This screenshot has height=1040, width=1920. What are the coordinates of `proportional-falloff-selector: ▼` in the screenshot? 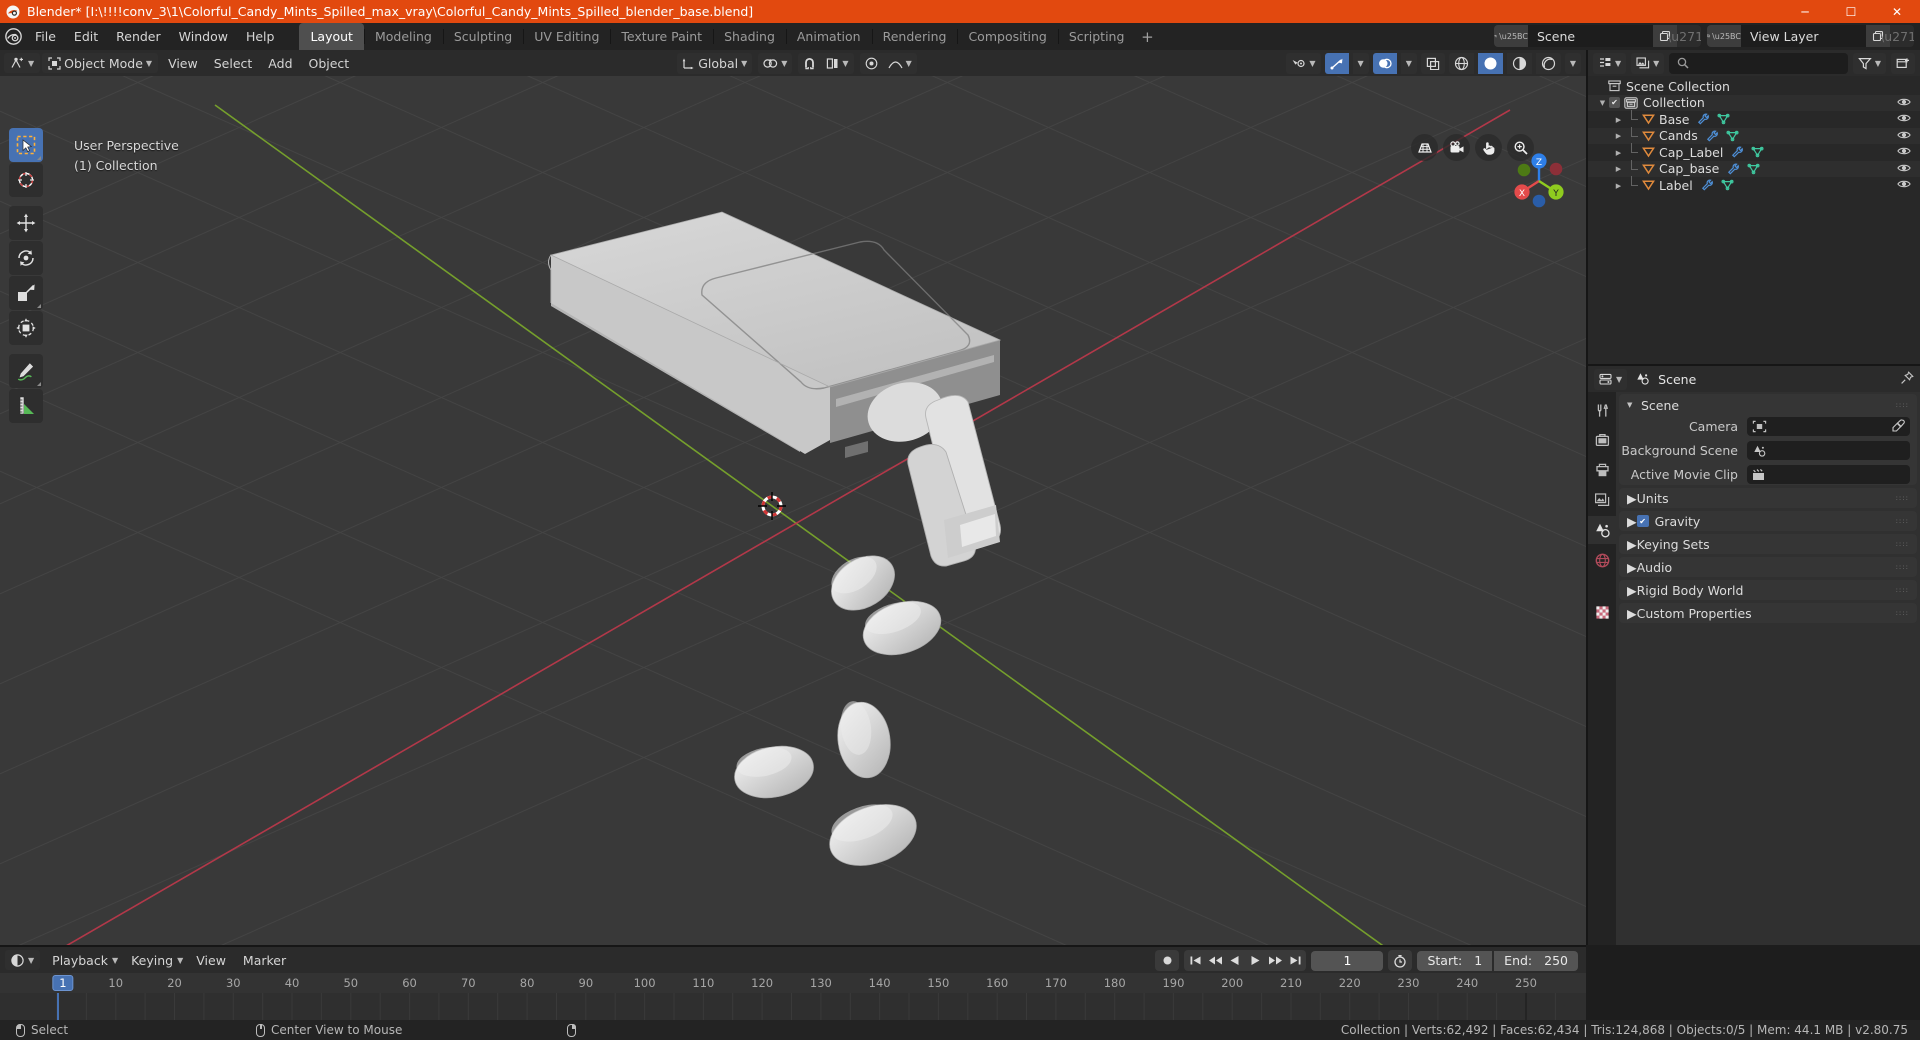 It's located at (899, 63).